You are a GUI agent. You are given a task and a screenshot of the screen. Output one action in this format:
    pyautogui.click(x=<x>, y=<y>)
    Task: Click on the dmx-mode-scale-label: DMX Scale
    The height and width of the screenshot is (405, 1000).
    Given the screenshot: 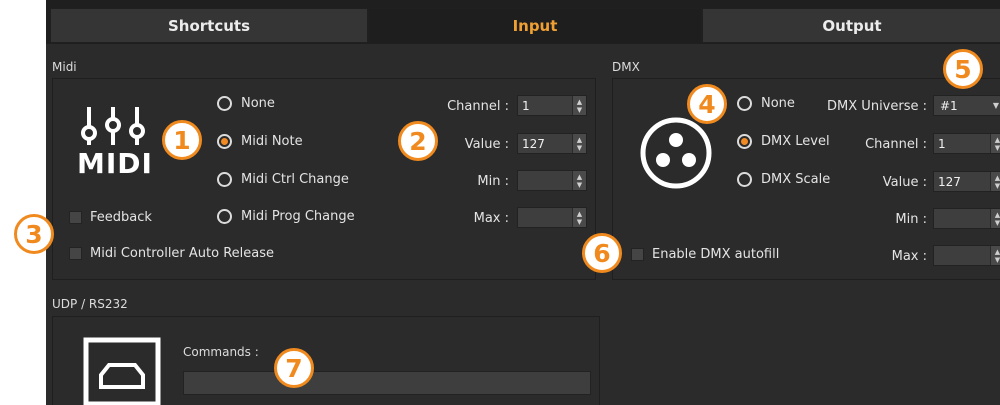 What is the action you would take?
    pyautogui.click(x=796, y=179)
    